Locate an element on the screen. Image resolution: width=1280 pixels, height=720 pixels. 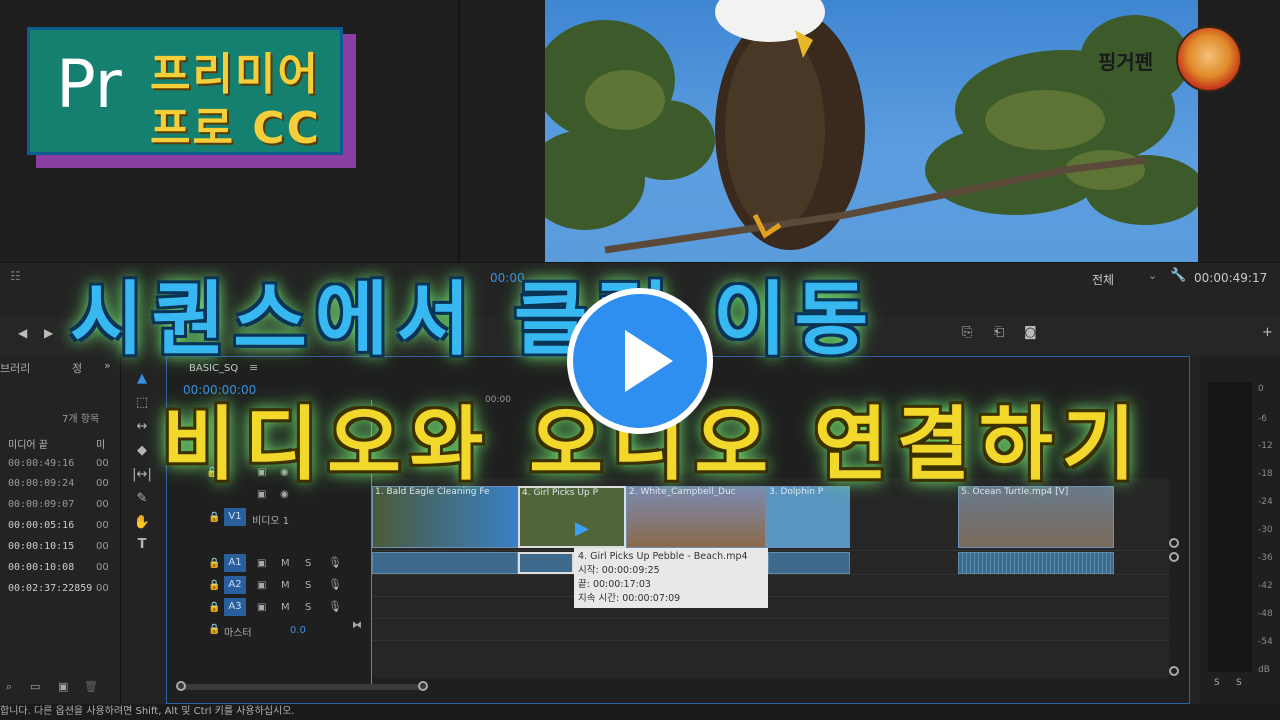
headline-line1: 시퀀스에서 클립 이동 is located at coordinates (473, 319).